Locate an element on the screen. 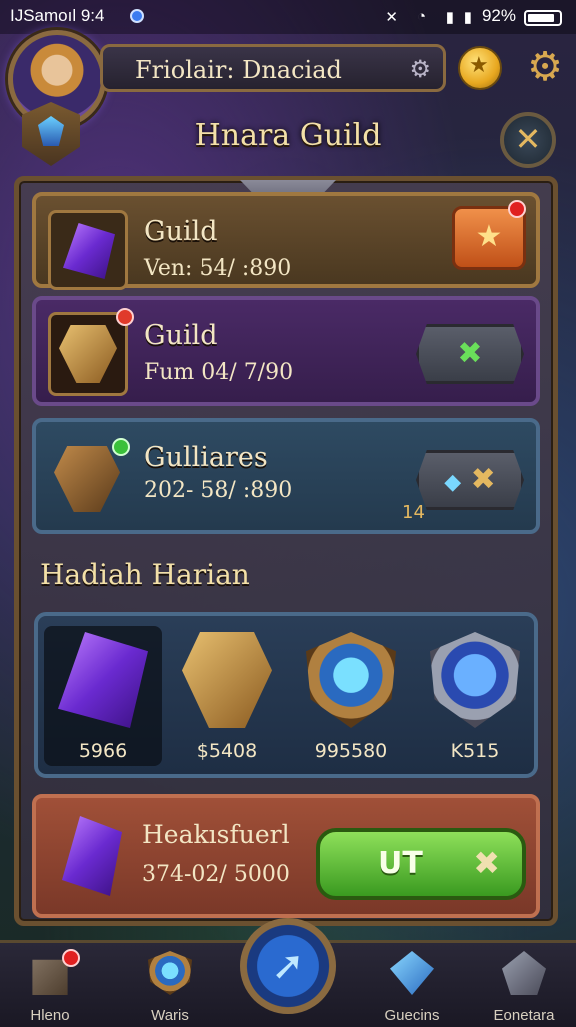  shield-icon is located at coordinates (170, 973).